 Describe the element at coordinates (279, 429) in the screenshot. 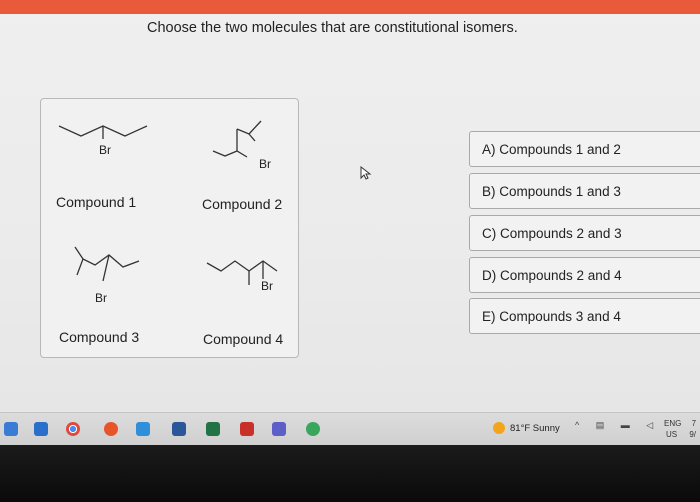

I see `teams-icon` at that location.